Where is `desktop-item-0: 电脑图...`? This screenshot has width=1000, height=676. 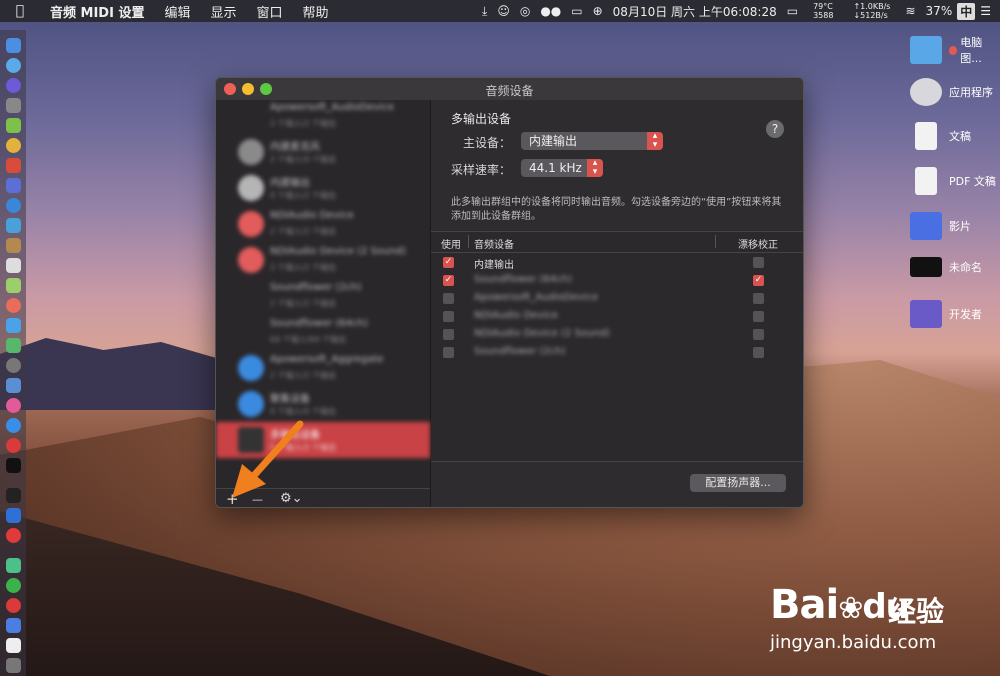
desktop-item-0: 电脑图... is located at coordinates (955, 50).